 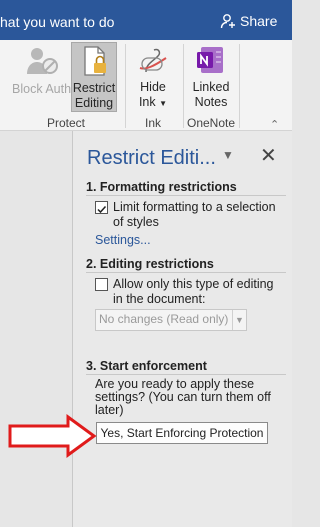 I want to click on limit-formatting-checkbox, so click(x=101, y=207).